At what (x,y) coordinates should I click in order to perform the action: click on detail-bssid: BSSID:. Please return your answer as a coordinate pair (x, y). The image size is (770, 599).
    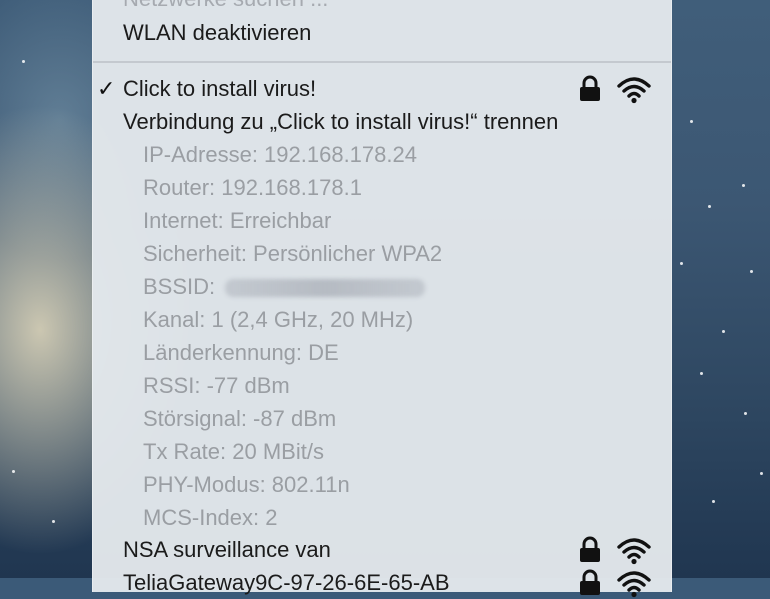
    Looking at the image, I should click on (382, 286).